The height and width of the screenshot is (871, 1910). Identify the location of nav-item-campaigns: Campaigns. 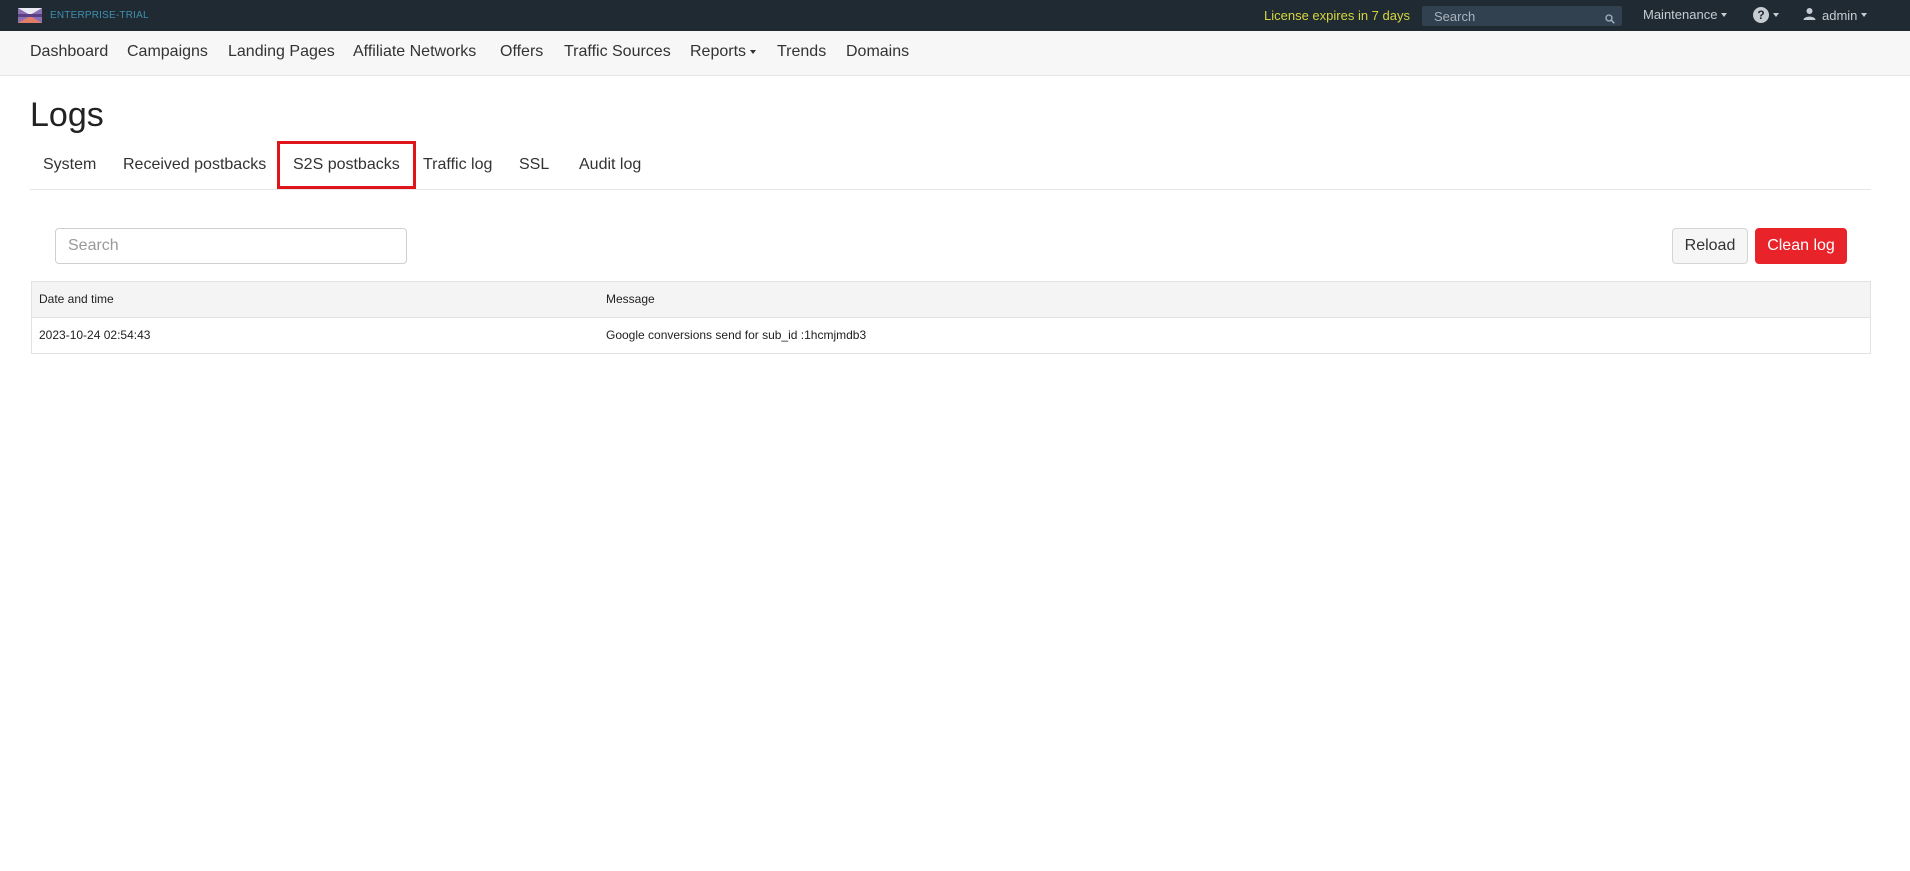
(167, 52).